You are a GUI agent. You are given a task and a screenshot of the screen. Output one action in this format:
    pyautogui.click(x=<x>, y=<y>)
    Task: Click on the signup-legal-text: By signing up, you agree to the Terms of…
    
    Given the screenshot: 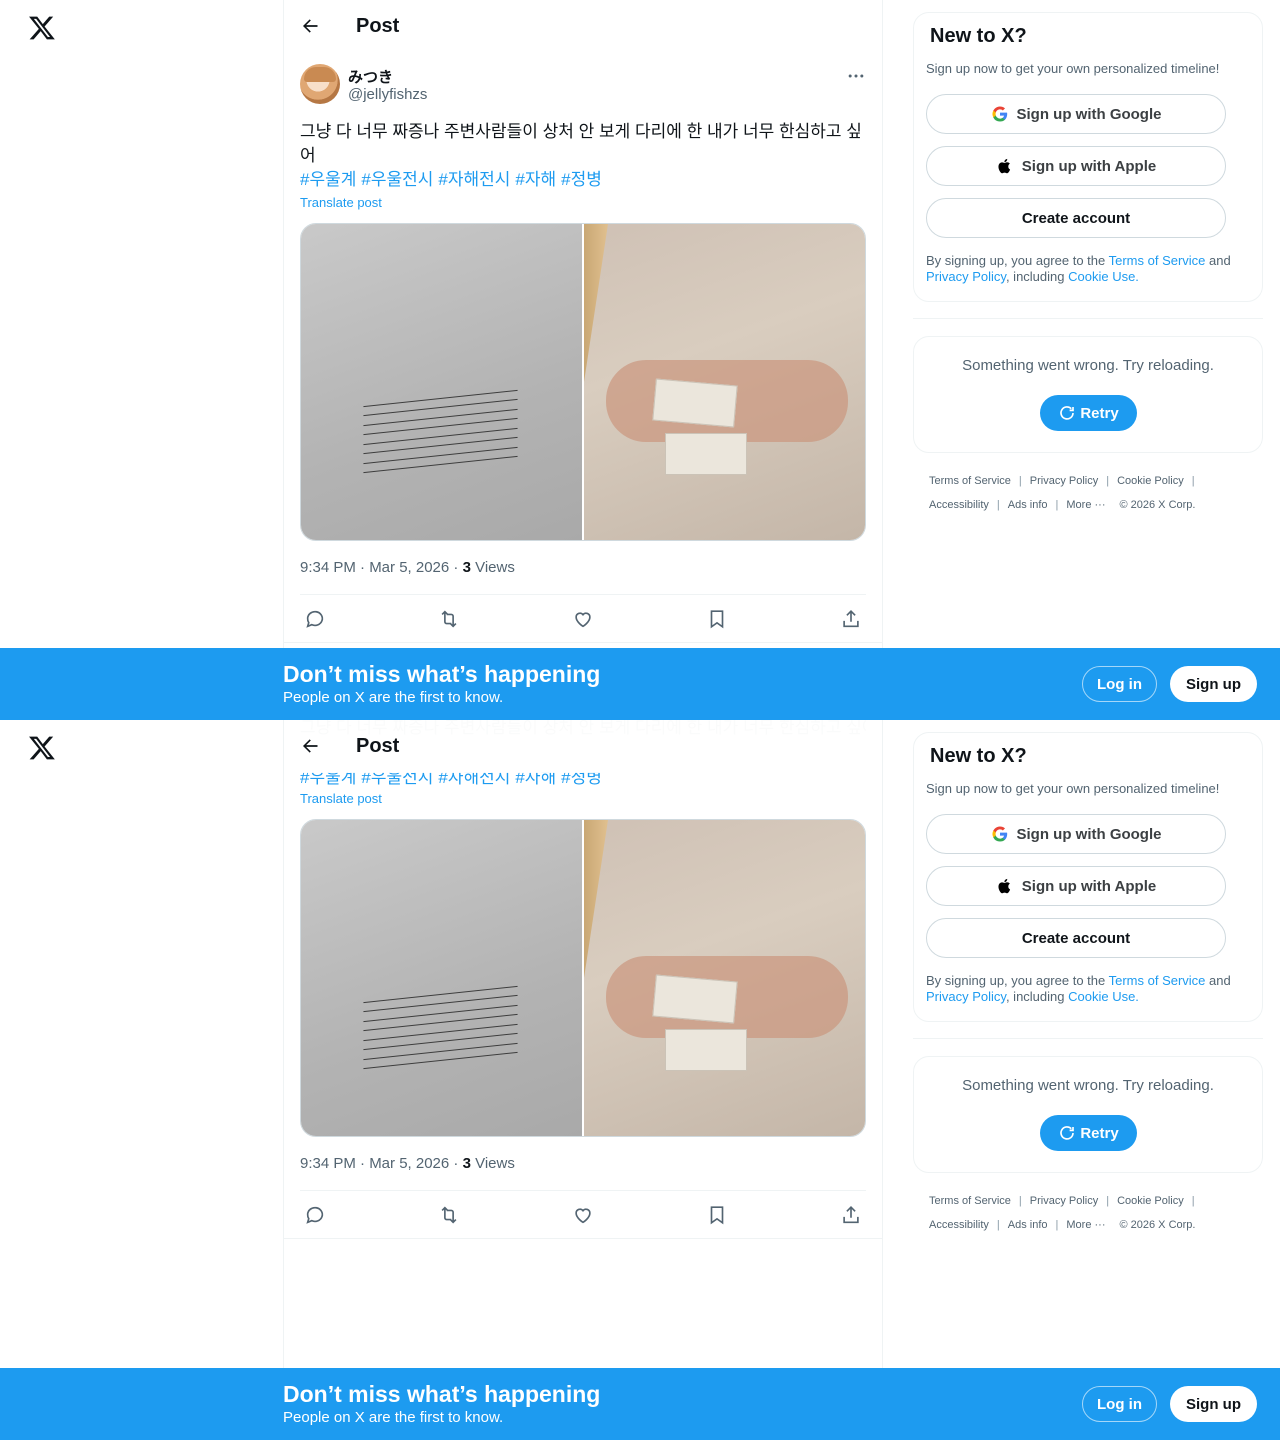 What is the action you would take?
    pyautogui.click(x=1078, y=268)
    